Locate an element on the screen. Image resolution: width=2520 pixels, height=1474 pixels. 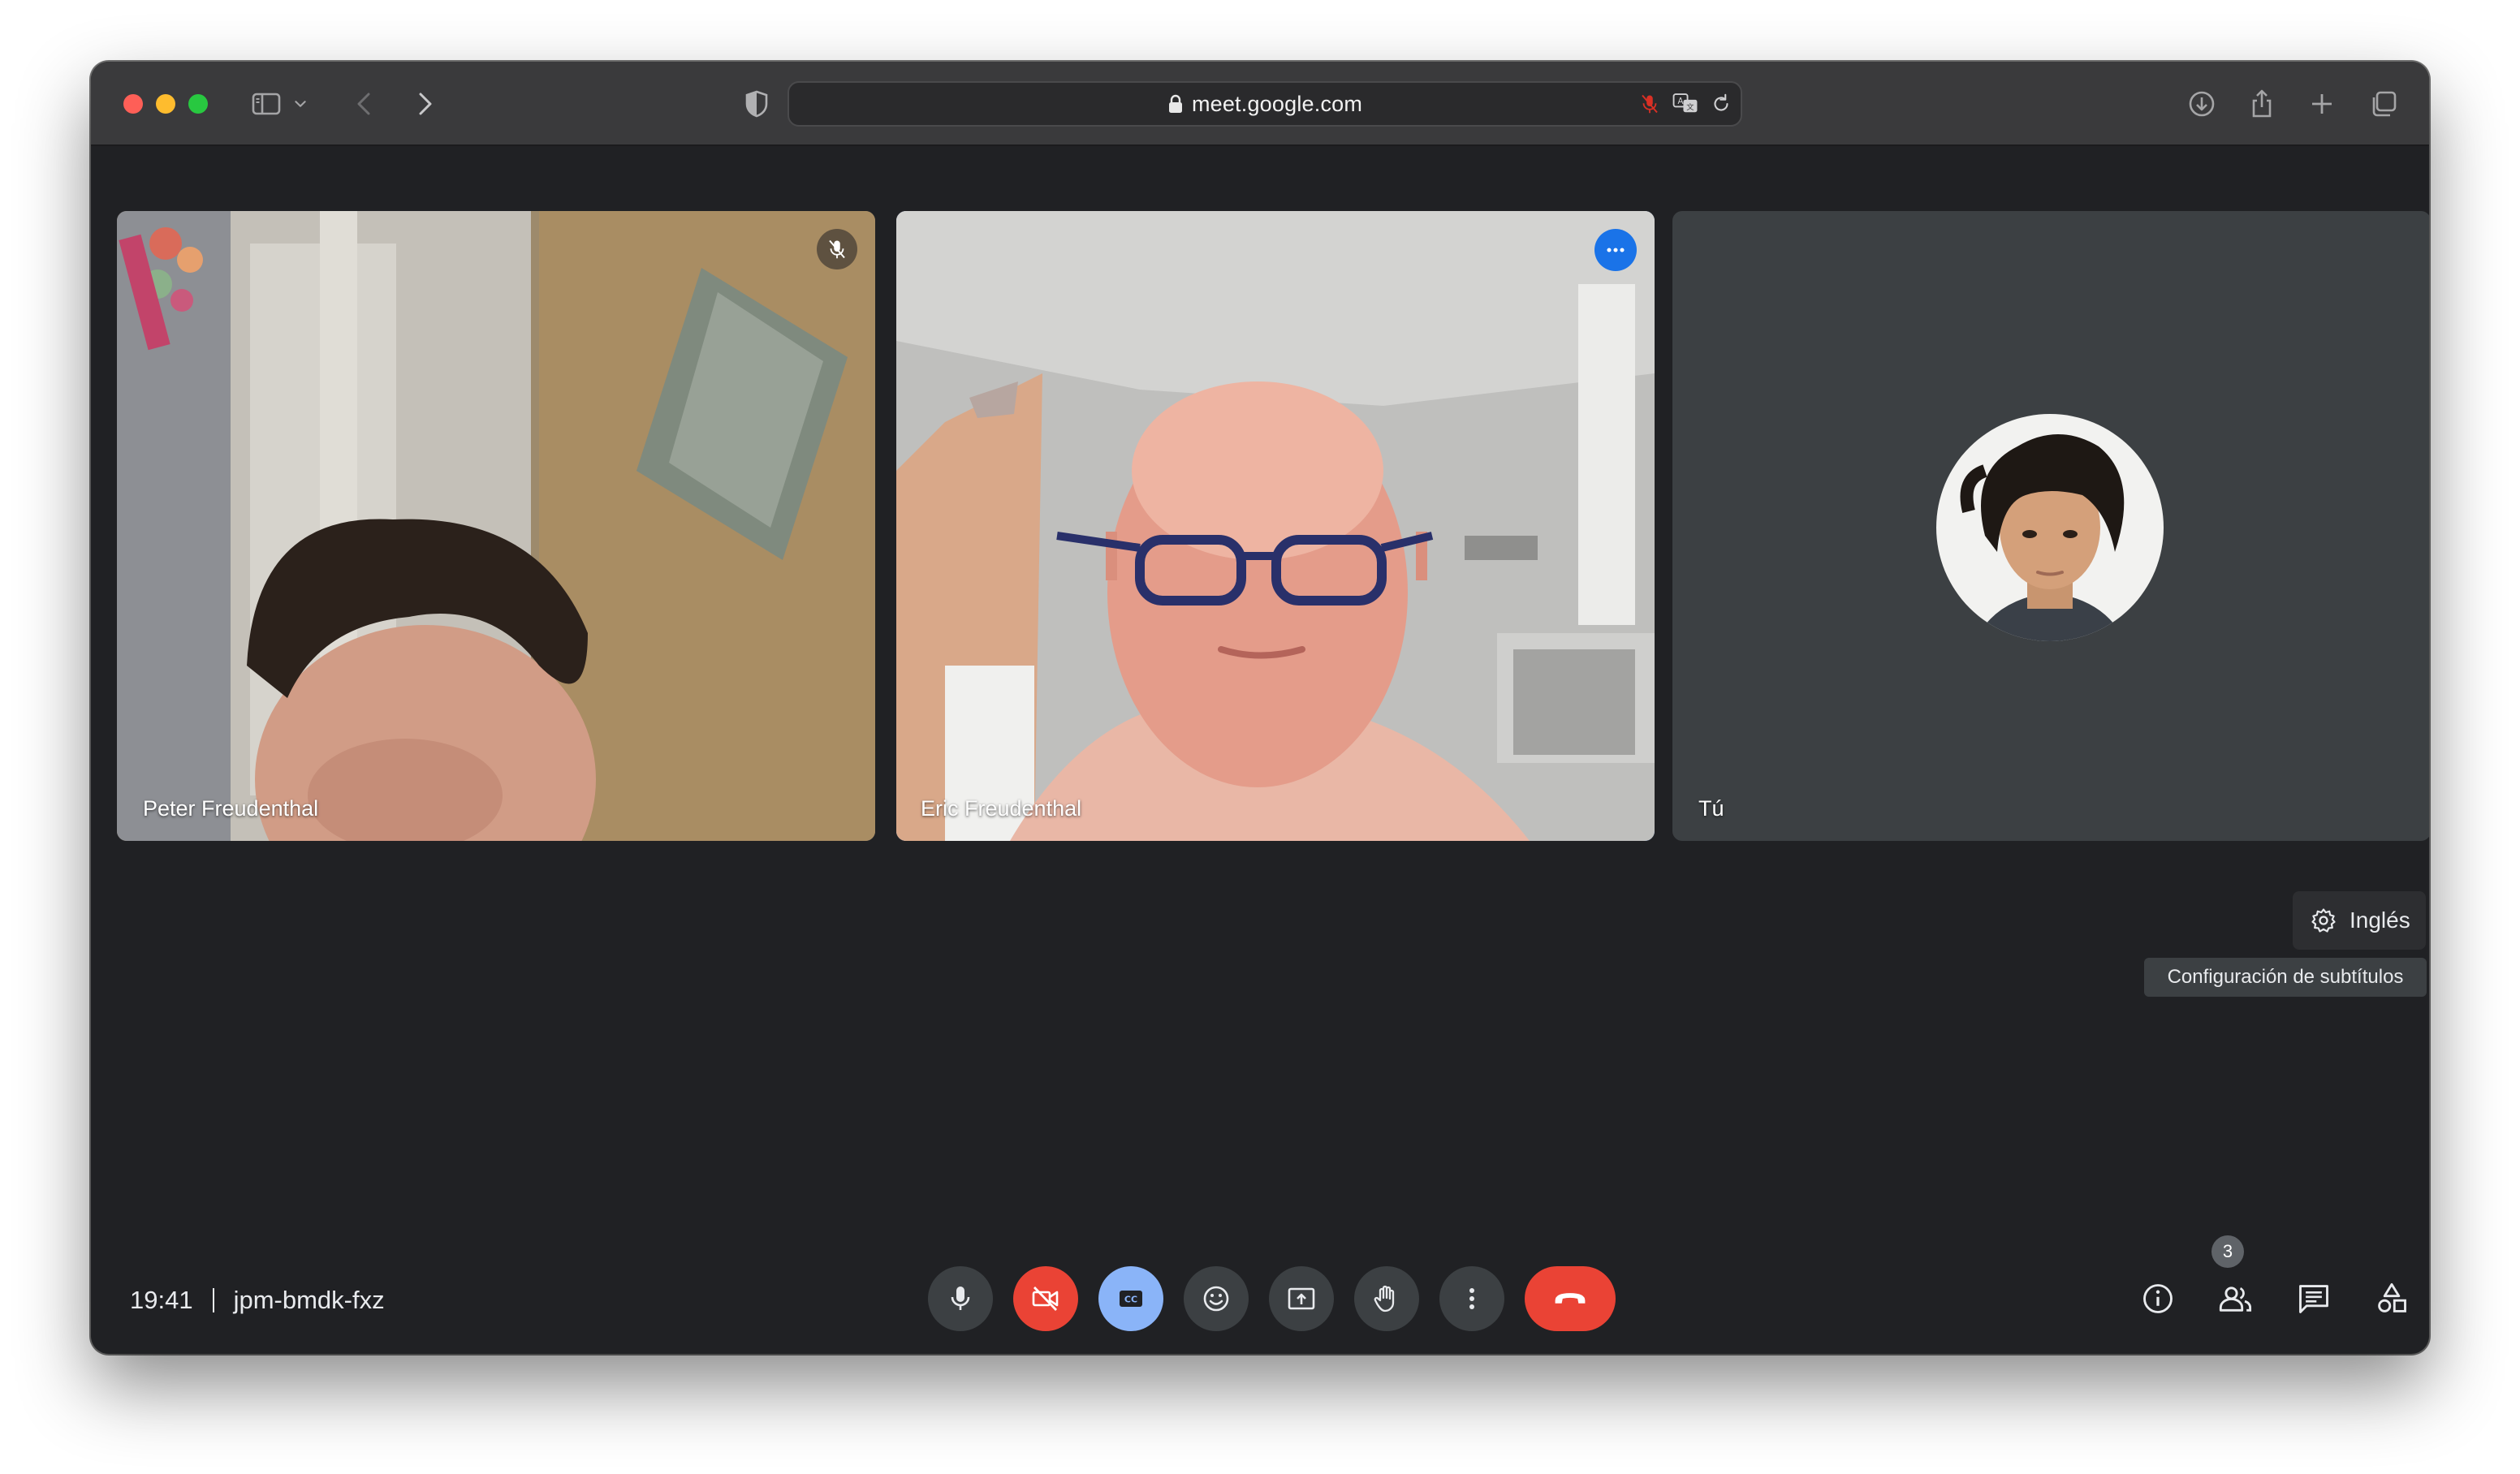
captions-button: CC is located at coordinates (1131, 1298).